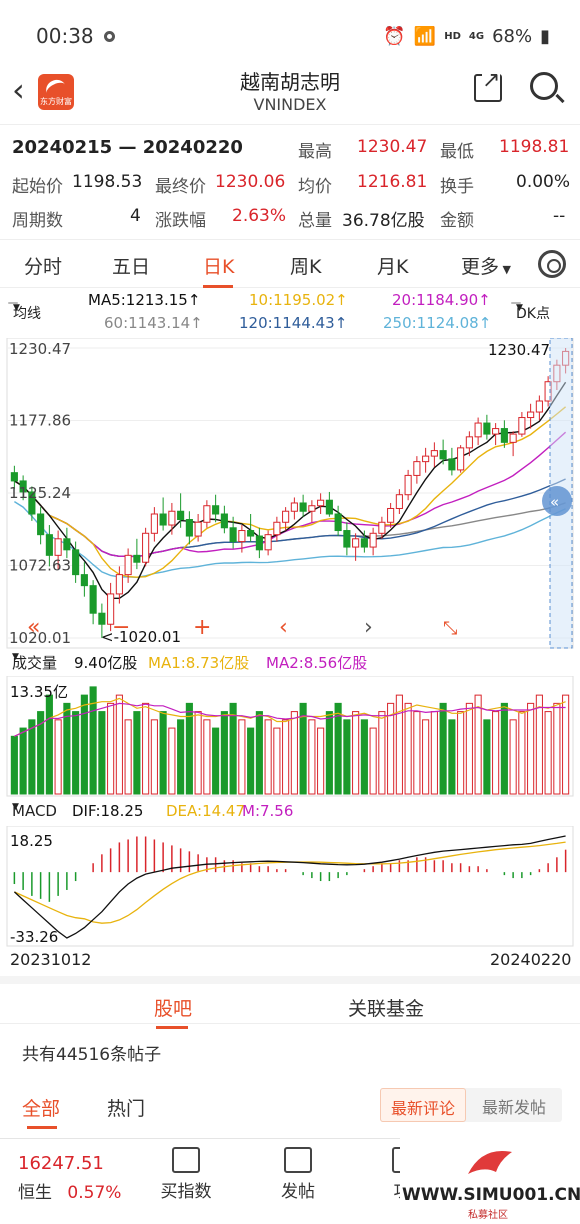 The image size is (580, 1224). What do you see at coordinates (24, 312) in the screenshot?
I see `ma-dropdown: 均线 ▼` at bounding box center [24, 312].